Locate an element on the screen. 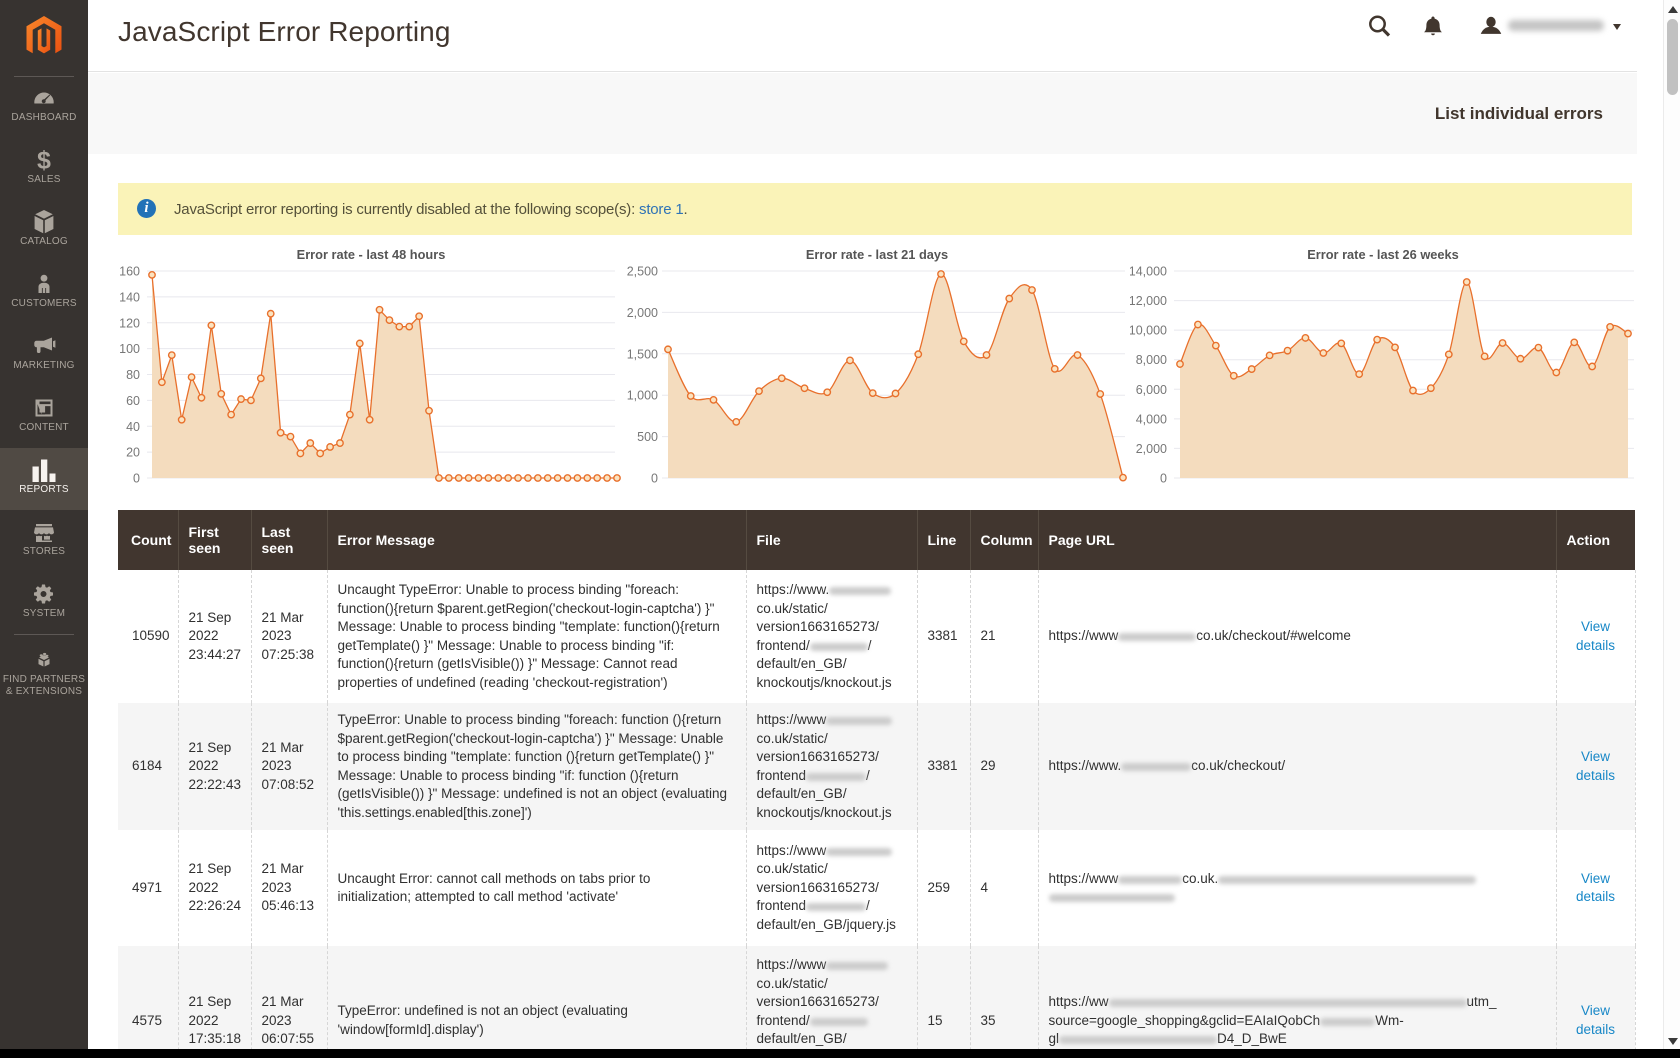 This screenshot has height=1058, width=1680. svg-text: 2,500 is located at coordinates (642, 272).